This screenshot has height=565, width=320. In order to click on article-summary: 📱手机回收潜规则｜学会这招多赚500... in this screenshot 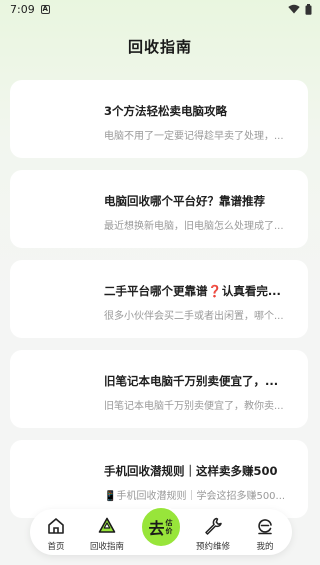, I will do `click(195, 496)`.